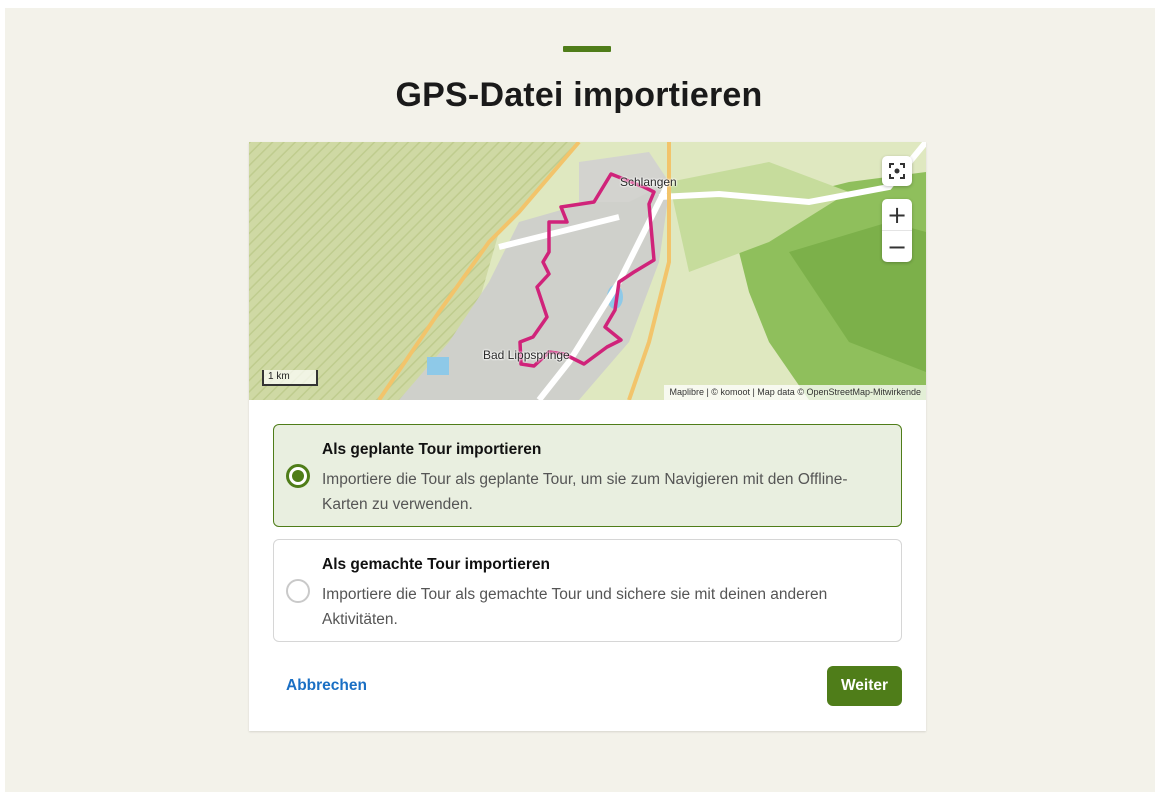 The image size is (1158, 795). What do you see at coordinates (897, 246) in the screenshot?
I see `zoom-out-button: −` at bounding box center [897, 246].